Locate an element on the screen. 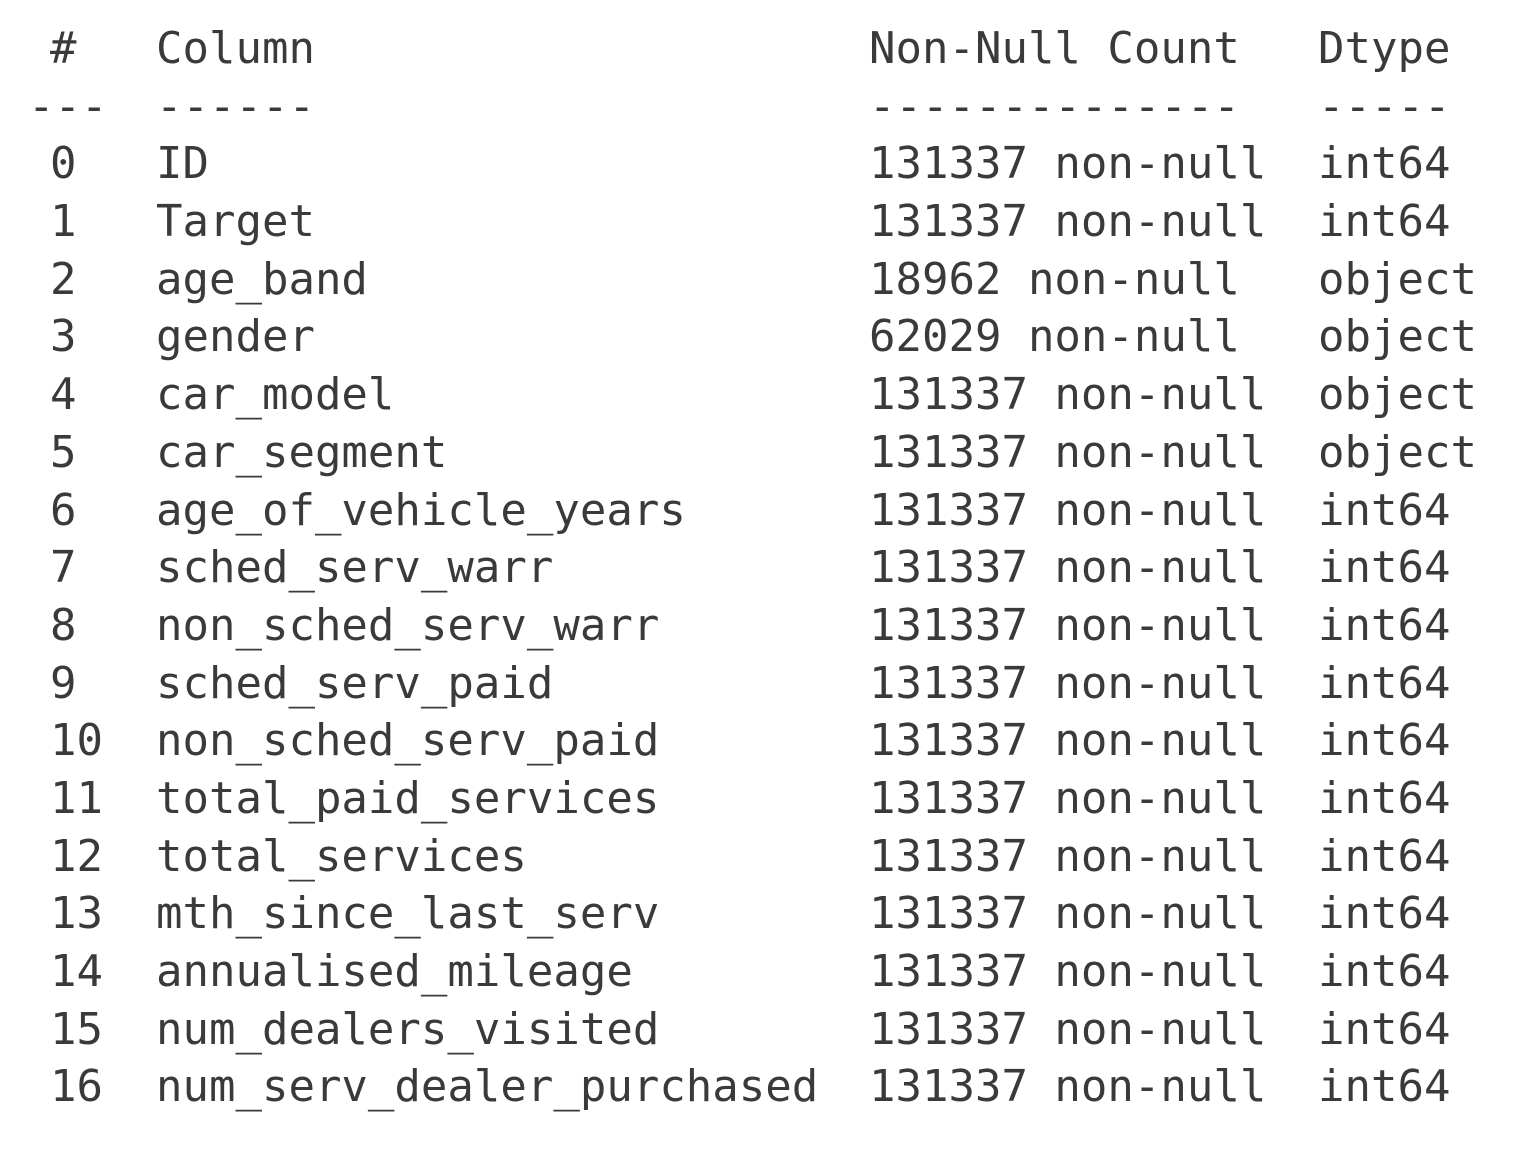 Image resolution: width=1518 pixels, height=1158 pixels. table-row: 1 Target 131337 non-null int64 is located at coordinates (759, 222).